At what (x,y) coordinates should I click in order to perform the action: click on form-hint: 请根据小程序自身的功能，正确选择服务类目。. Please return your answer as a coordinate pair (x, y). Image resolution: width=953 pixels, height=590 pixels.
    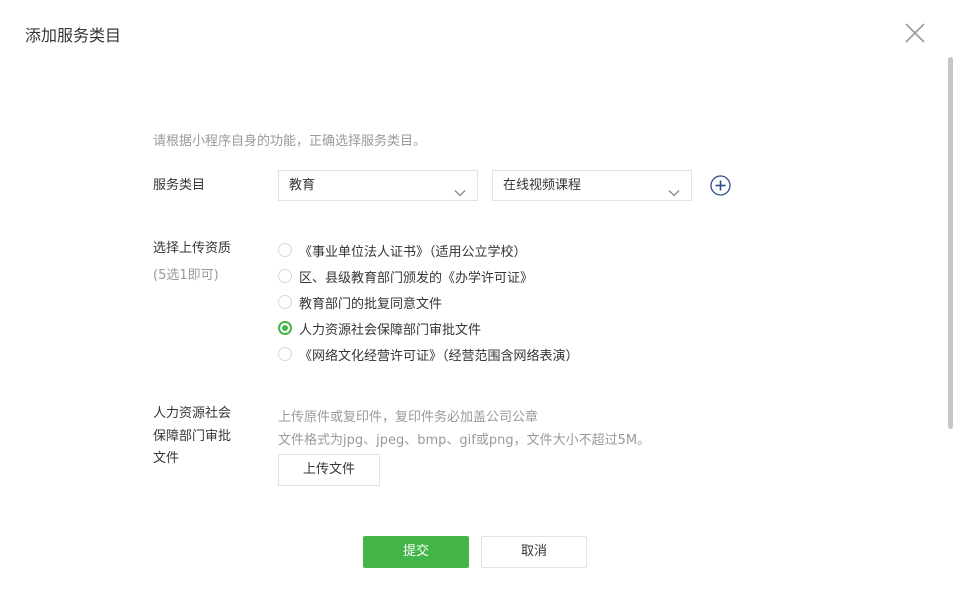
    Looking at the image, I should click on (290, 141).